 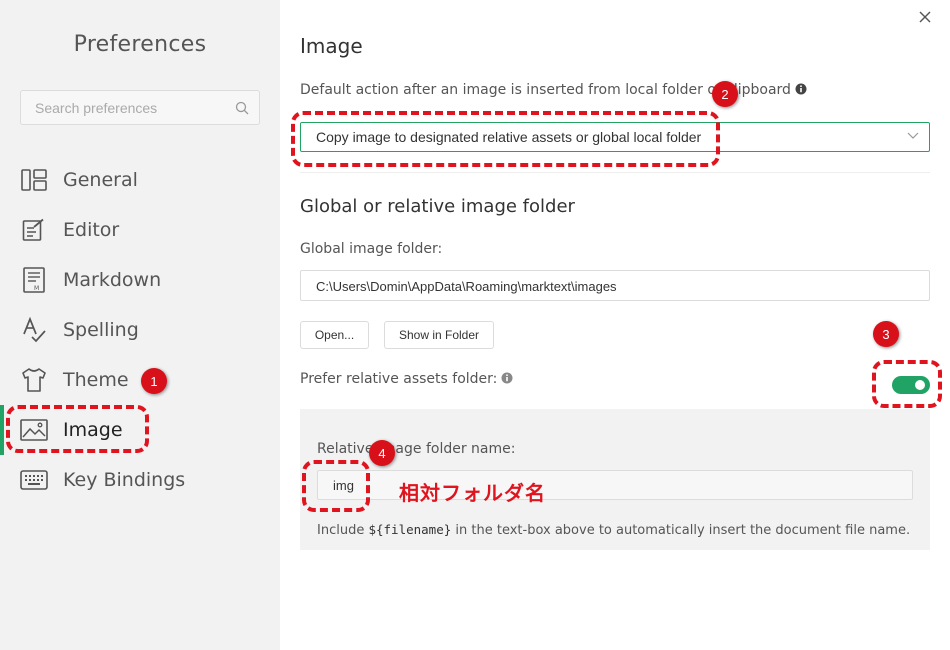 What do you see at coordinates (242, 108) in the screenshot?
I see `search-icon` at bounding box center [242, 108].